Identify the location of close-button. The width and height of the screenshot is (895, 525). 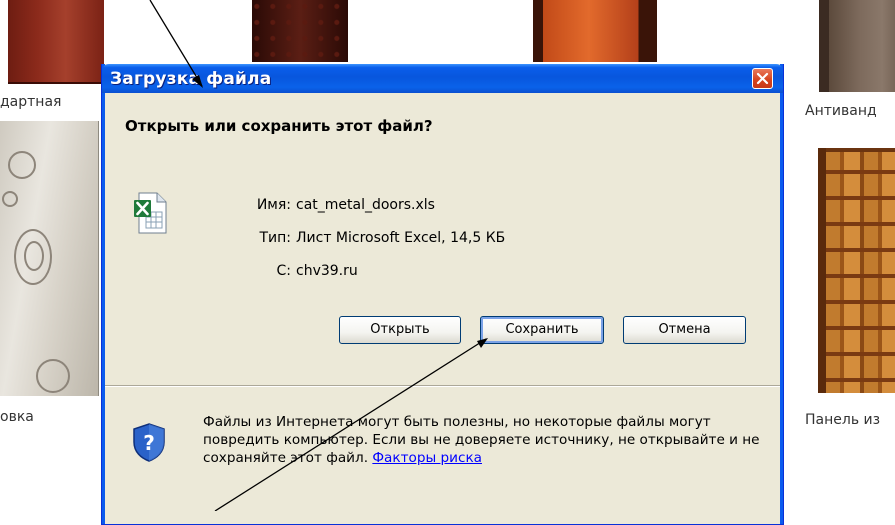
(762, 78).